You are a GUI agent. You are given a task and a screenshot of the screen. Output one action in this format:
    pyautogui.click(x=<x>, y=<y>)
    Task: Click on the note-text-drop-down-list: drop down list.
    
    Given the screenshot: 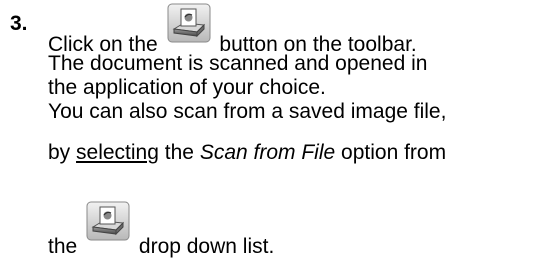 What is the action you would take?
    pyautogui.click(x=206, y=246)
    